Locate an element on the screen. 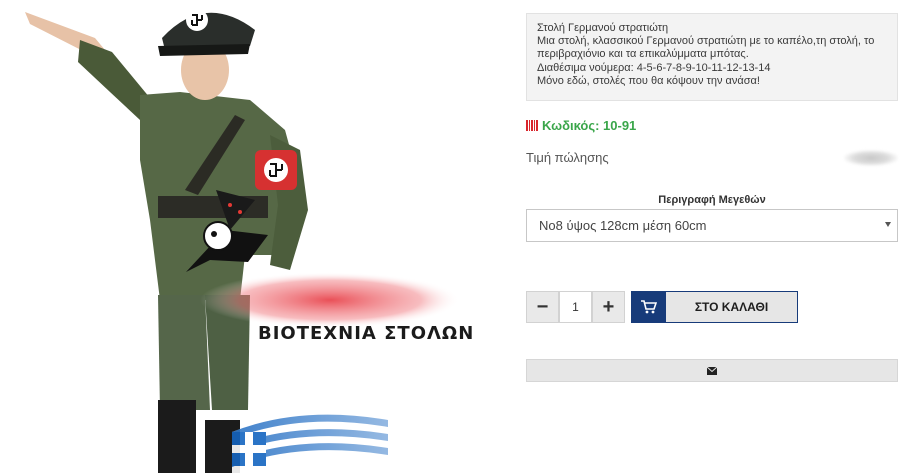  quantity-input is located at coordinates (575, 307).